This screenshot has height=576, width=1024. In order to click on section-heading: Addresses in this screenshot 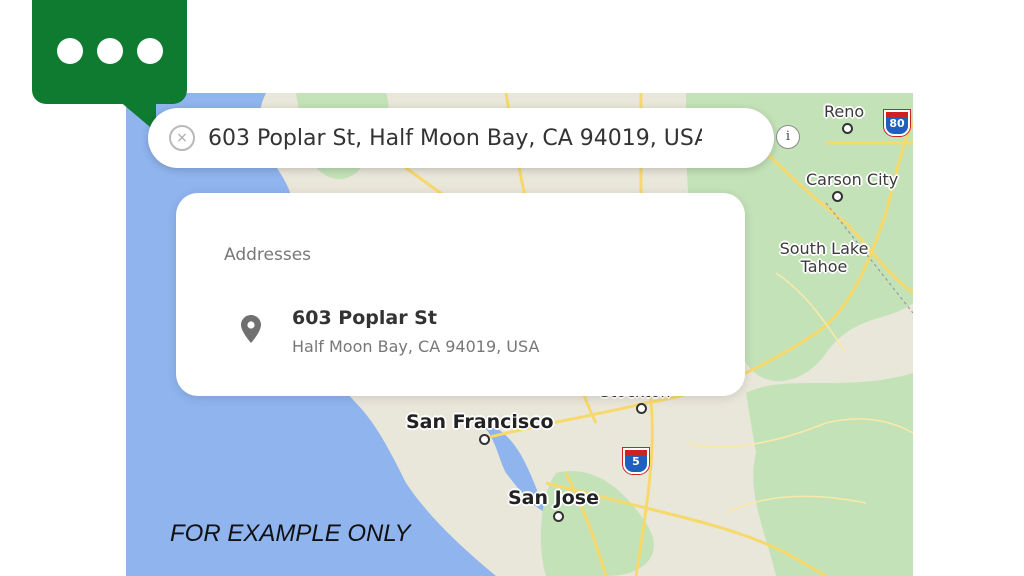, I will do `click(268, 255)`.